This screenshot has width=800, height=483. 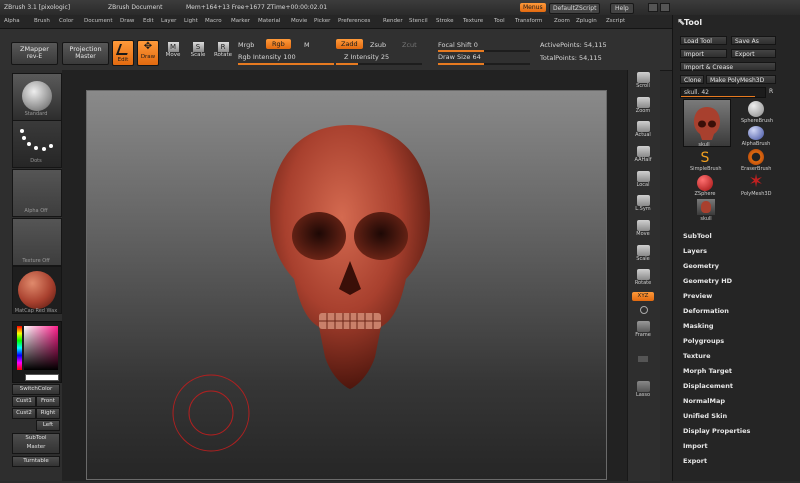 I want to click on menu-preferences: Preferences, so click(x=354, y=21).